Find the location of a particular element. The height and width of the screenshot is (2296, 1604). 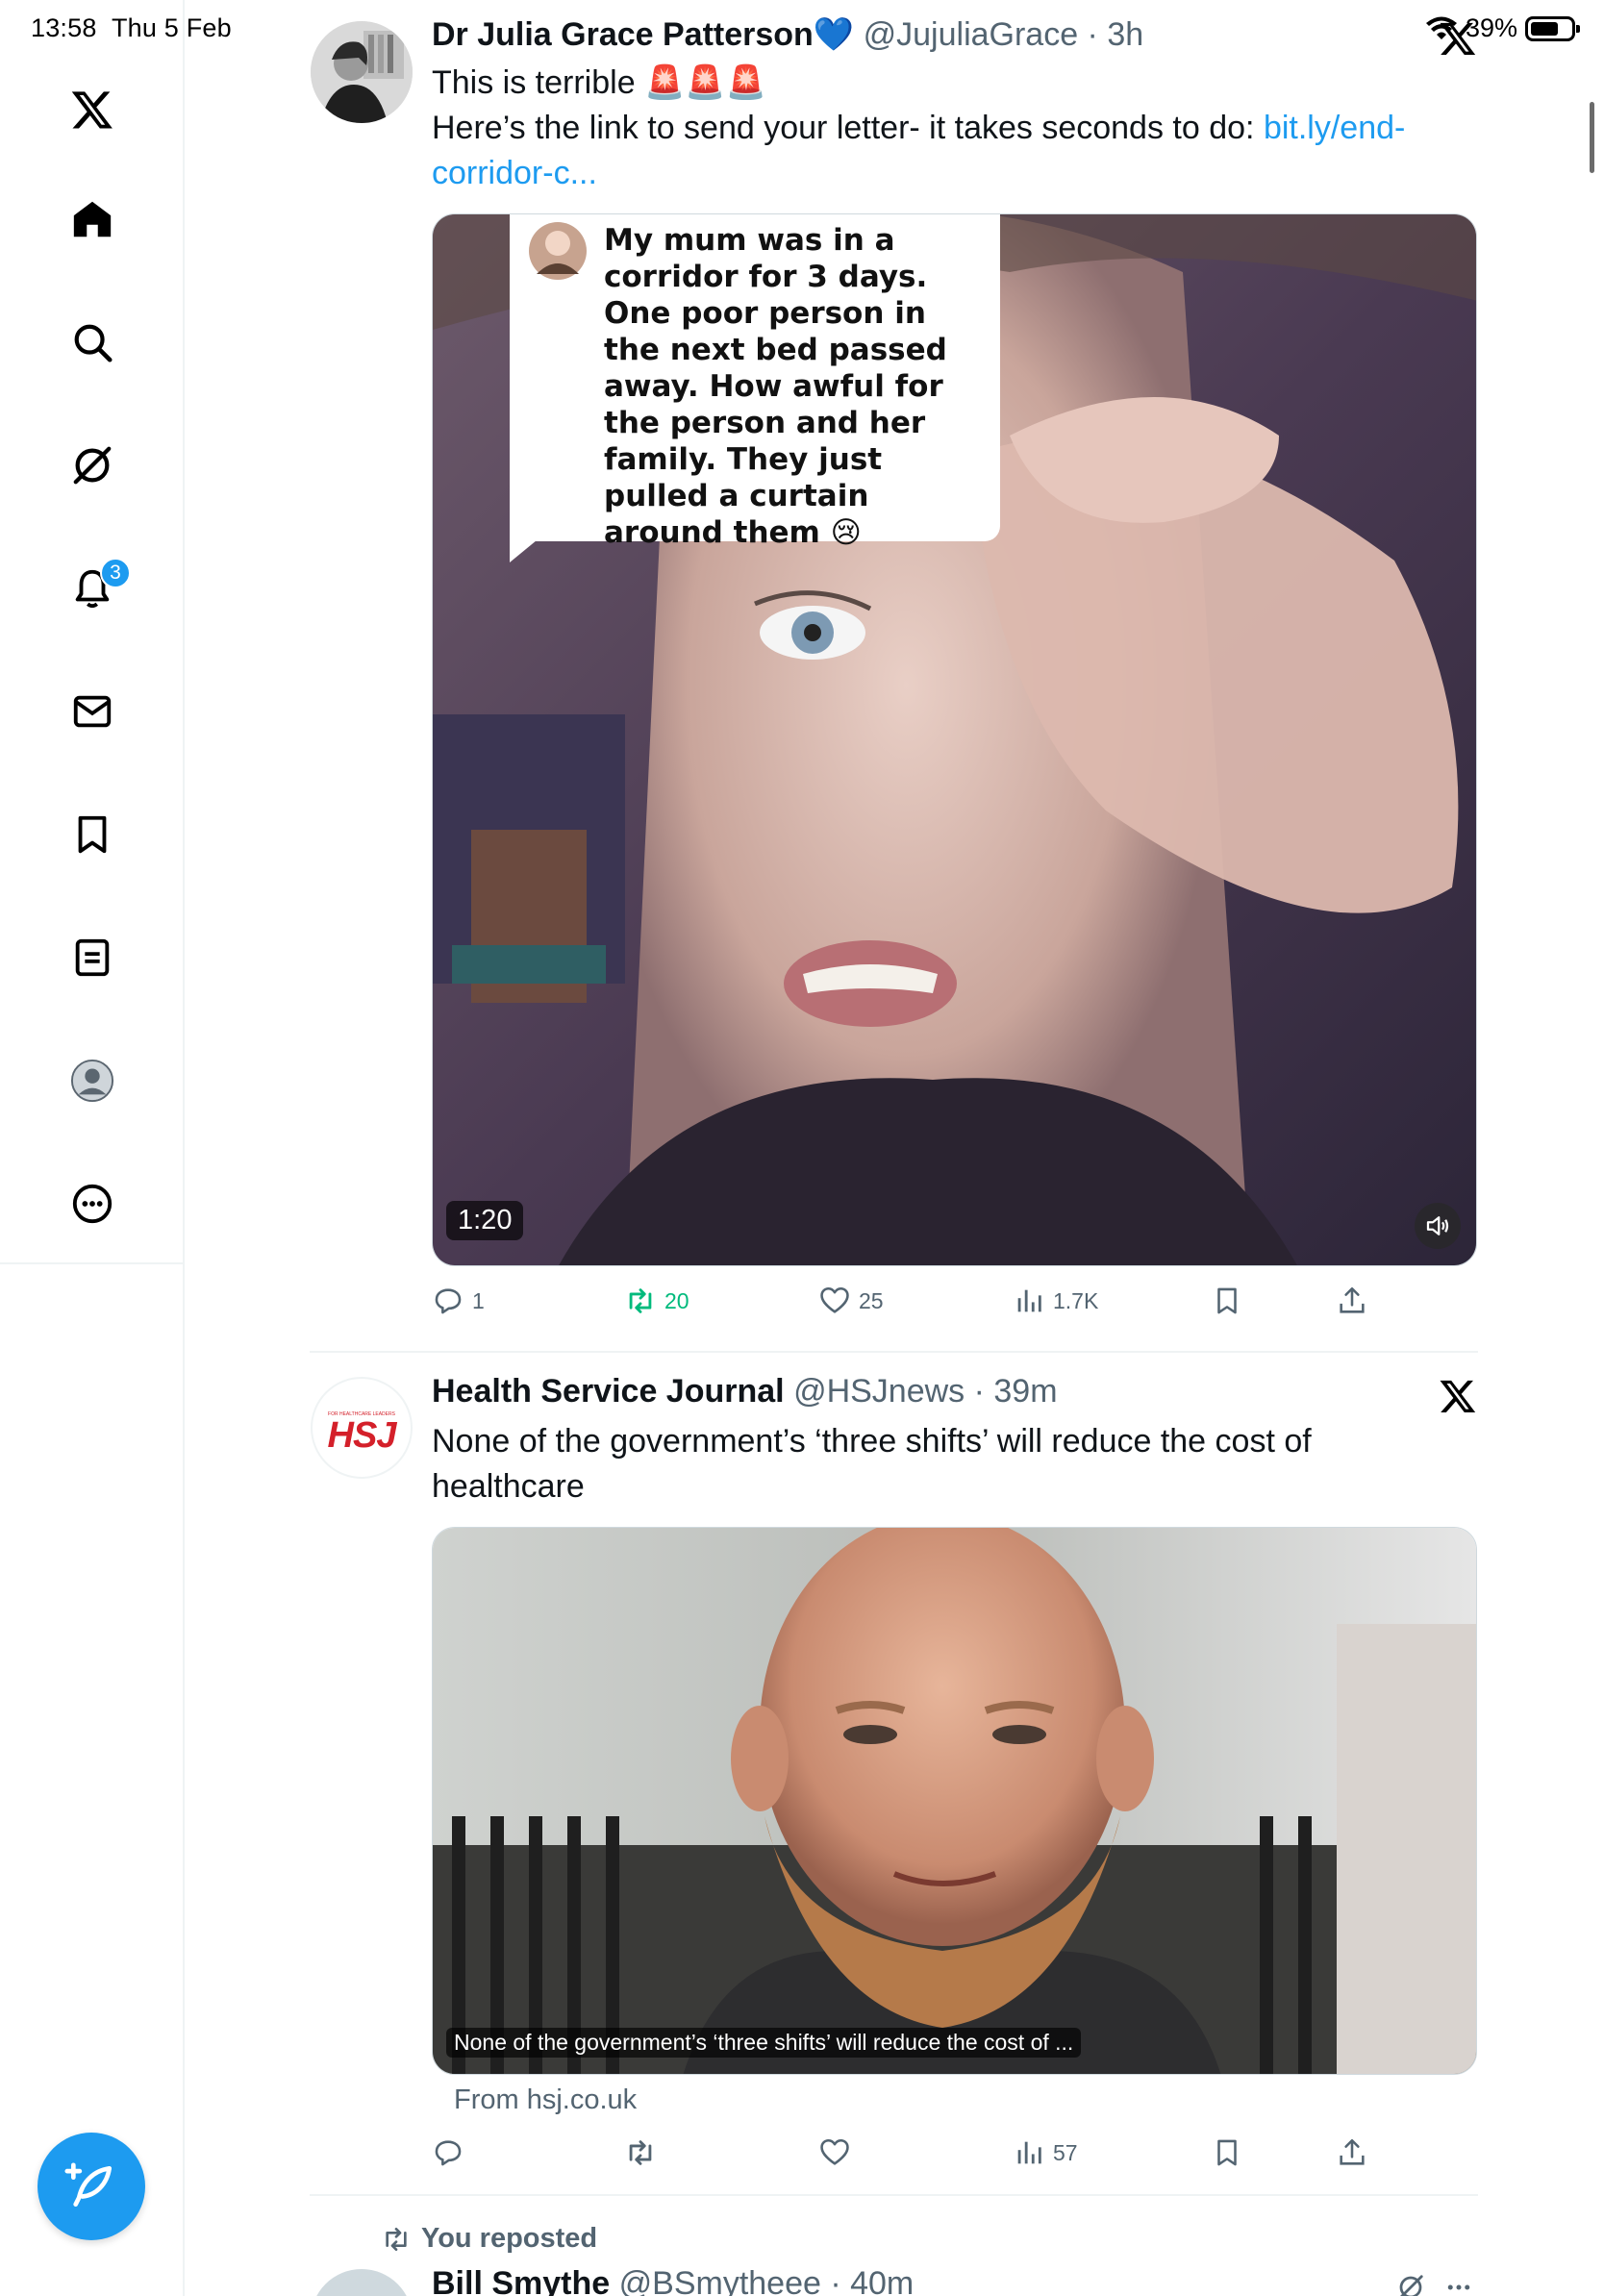

more-icon is located at coordinates (92, 1204).